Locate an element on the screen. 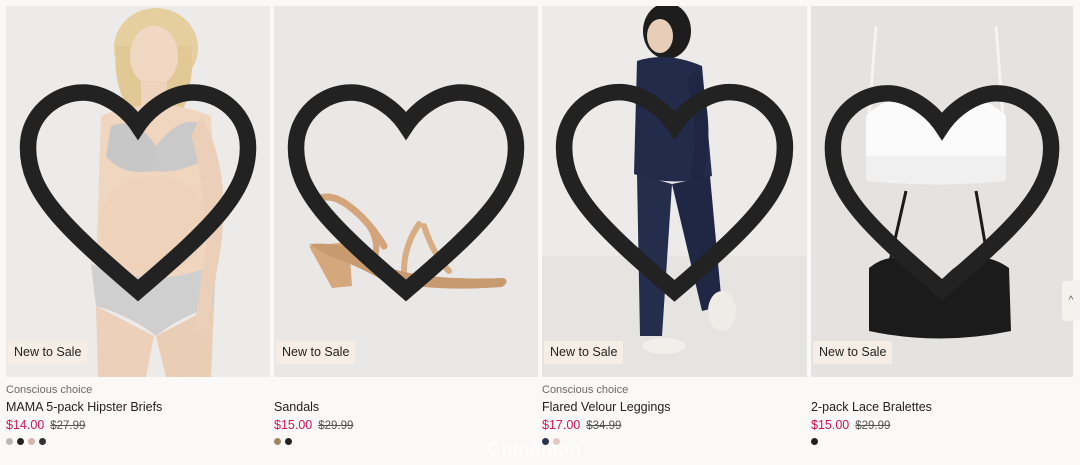 Image resolution: width=1080 pixels, height=465 pixels. product-title: Flared Velour Leggings is located at coordinates (674, 407).